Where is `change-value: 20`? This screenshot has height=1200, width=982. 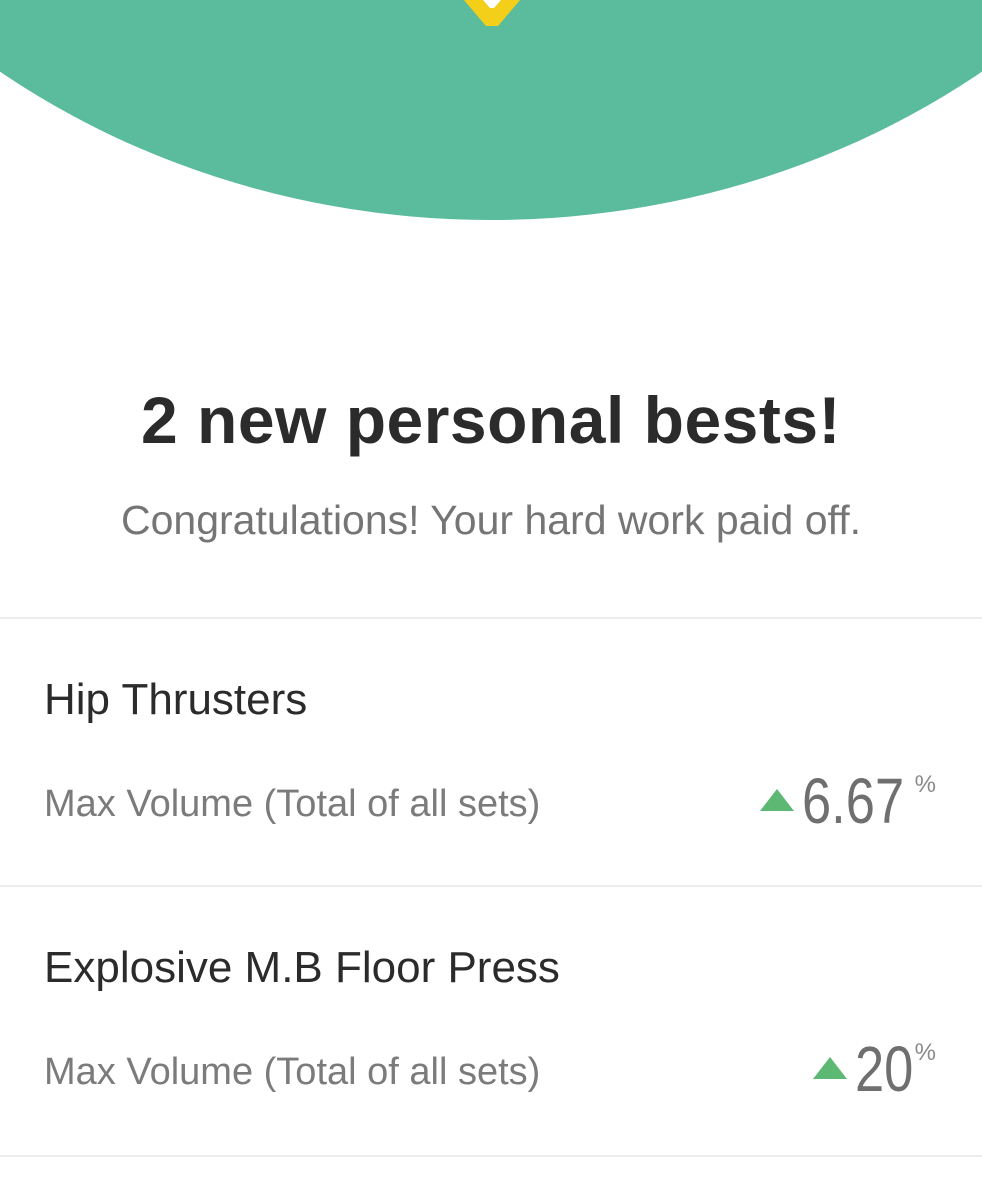
change-value: 20 is located at coordinates (884, 1069).